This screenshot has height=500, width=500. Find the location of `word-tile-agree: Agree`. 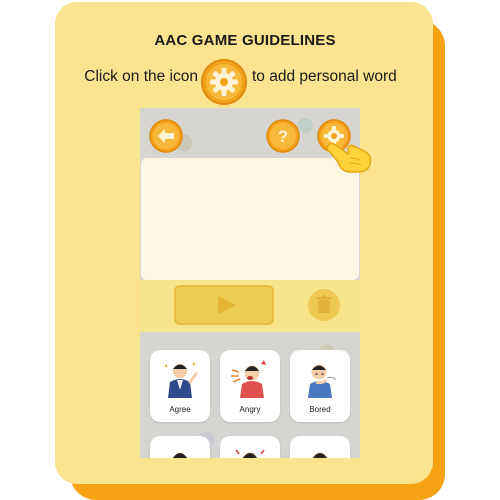

word-tile-agree: Agree is located at coordinates (180, 386).